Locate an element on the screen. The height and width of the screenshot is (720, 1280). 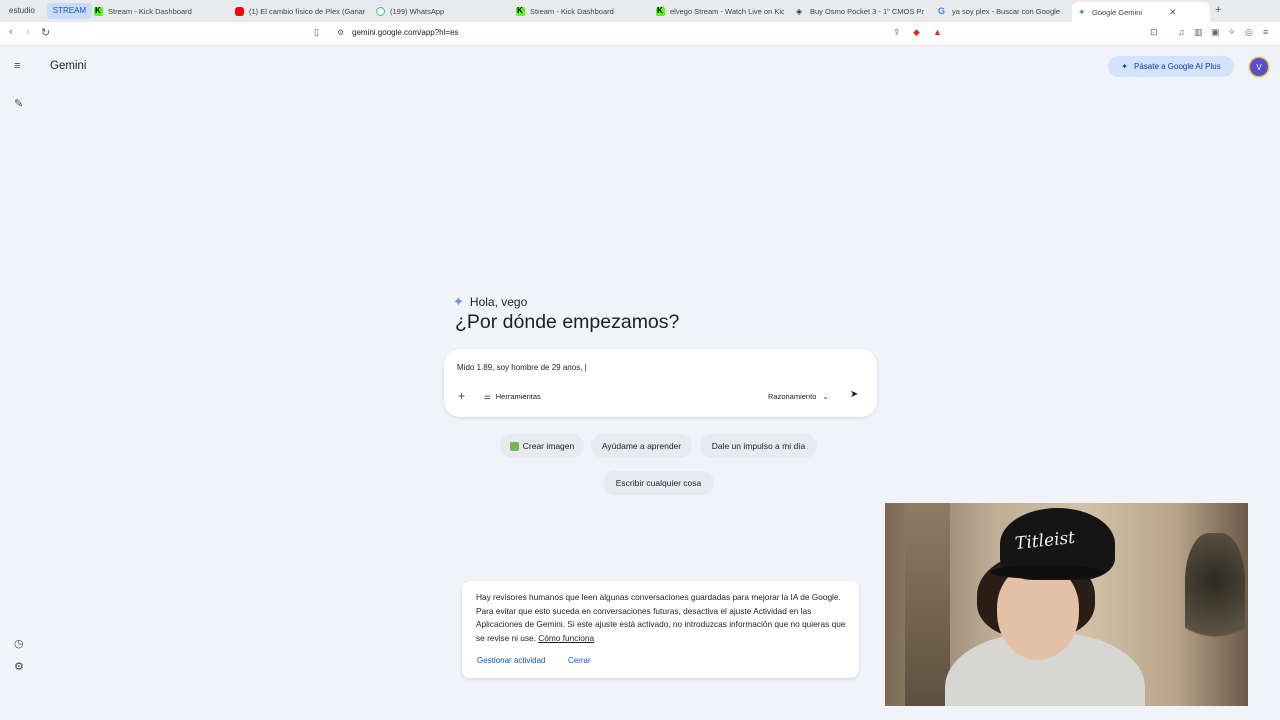
activity-icon: ◷ is located at coordinates (19, 643).